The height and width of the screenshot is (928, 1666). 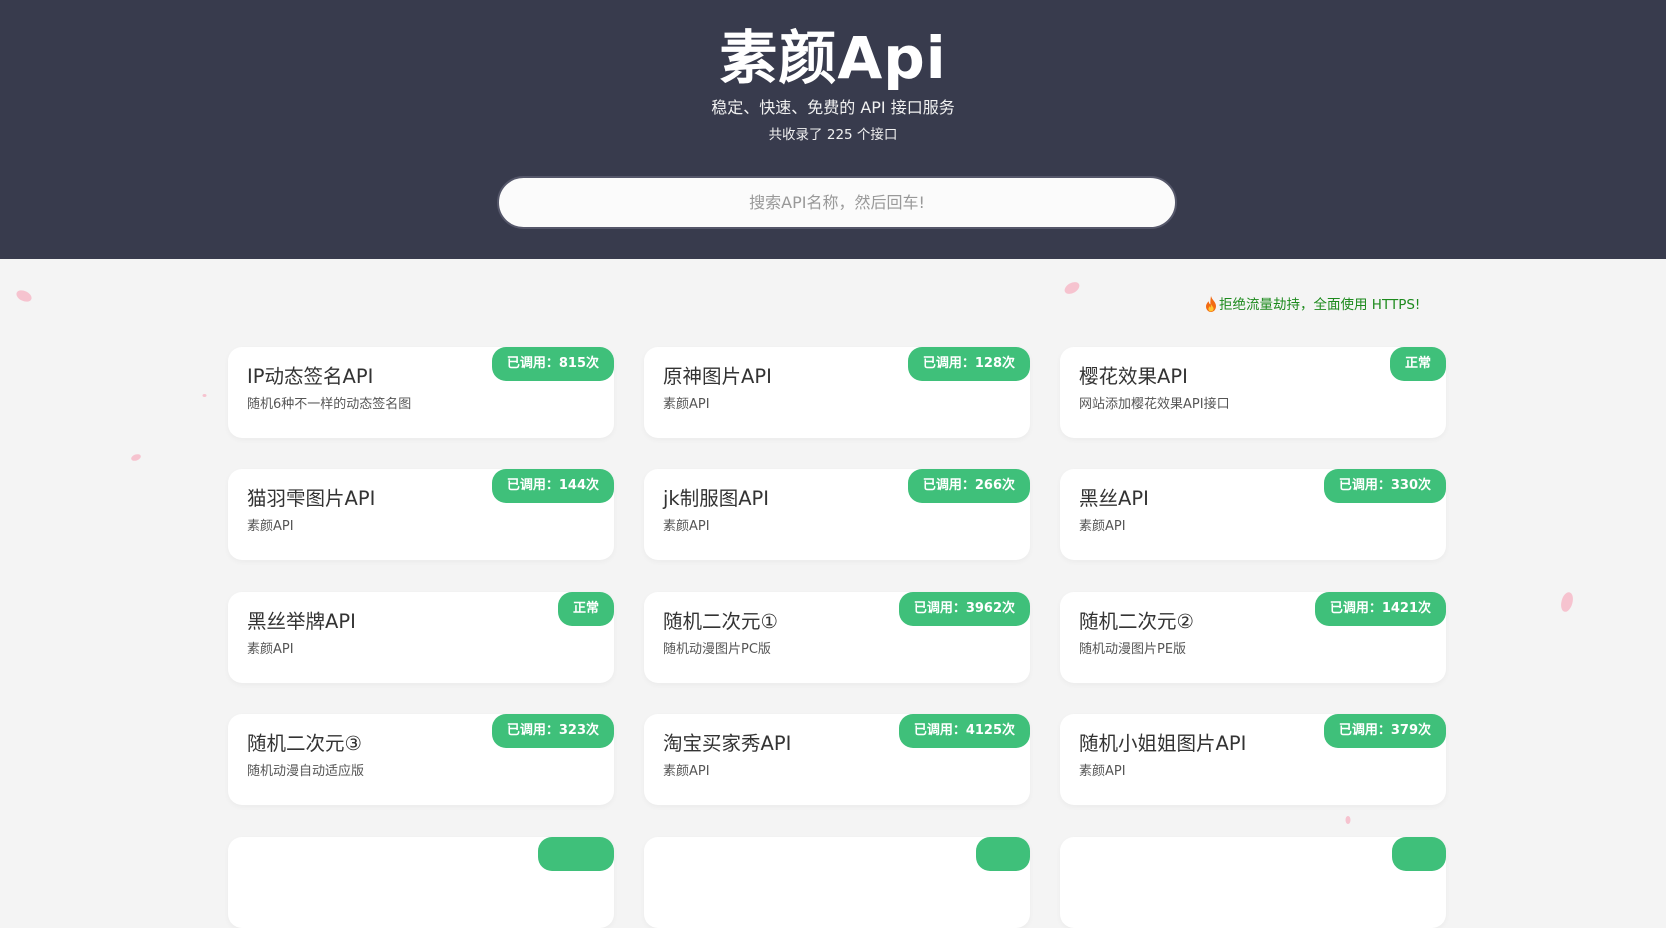 I want to click on status-badge: 已调用：3962次, so click(x=964, y=609).